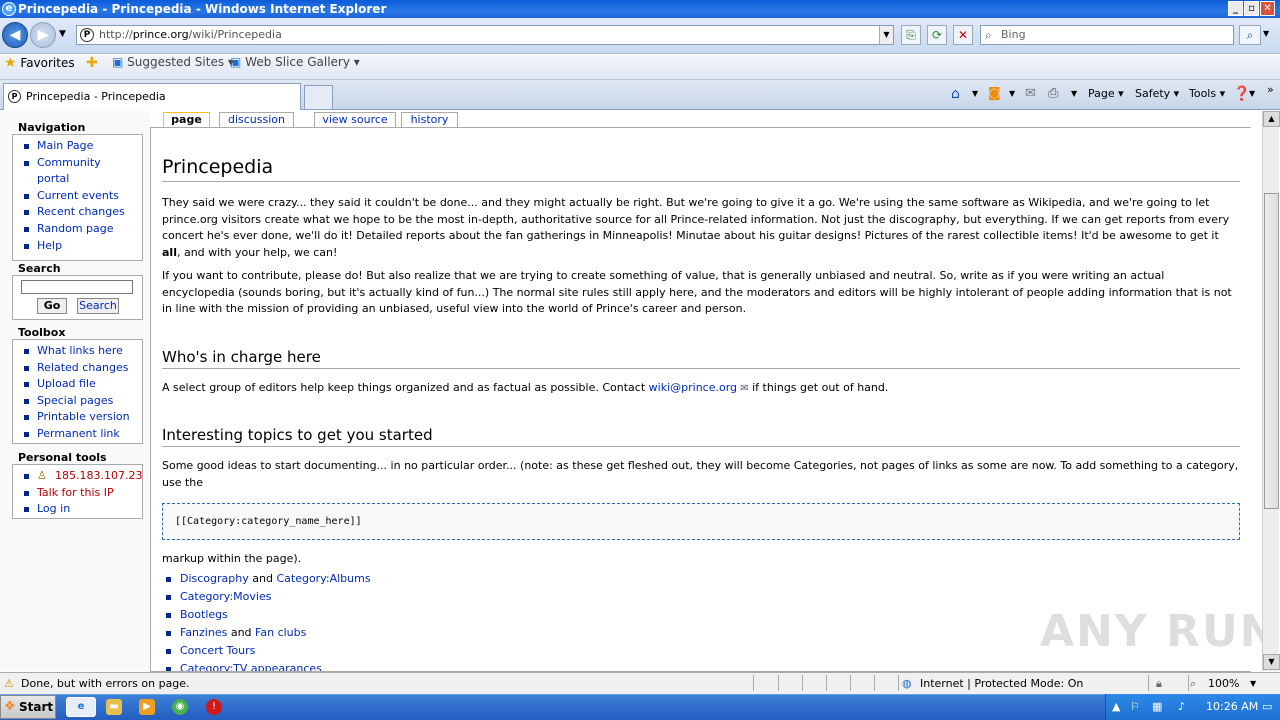 This screenshot has width=1280, height=720. What do you see at coordinates (1157, 94) in the screenshot?
I see `safety-menu: Safety ▾` at bounding box center [1157, 94].